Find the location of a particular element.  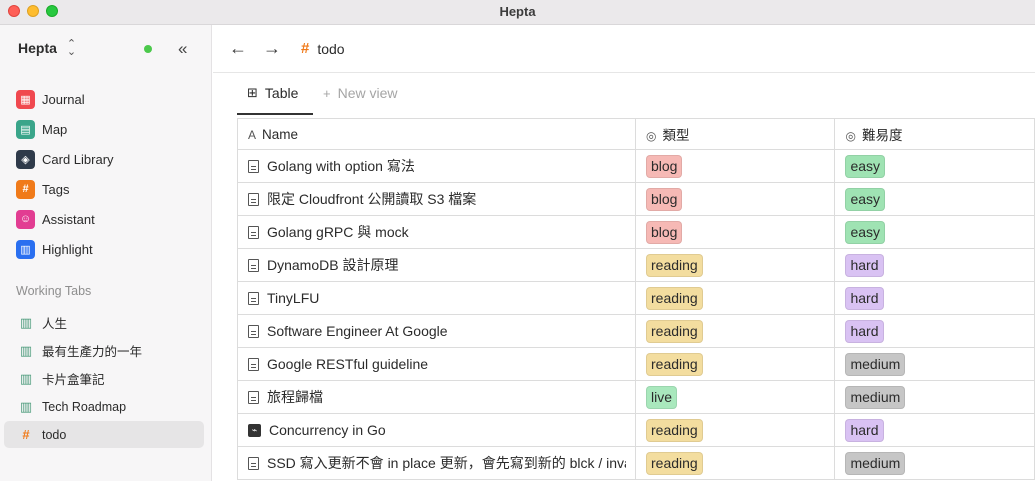

sidebar-item-label: Journal is located at coordinates (63, 99).